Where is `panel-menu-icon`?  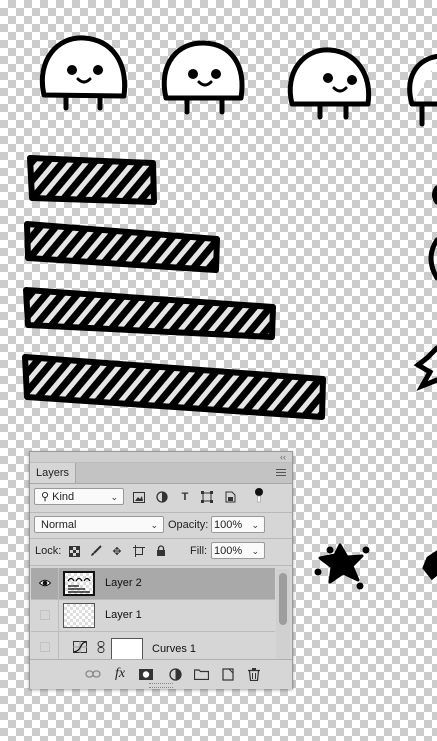 panel-menu-icon is located at coordinates (281, 473).